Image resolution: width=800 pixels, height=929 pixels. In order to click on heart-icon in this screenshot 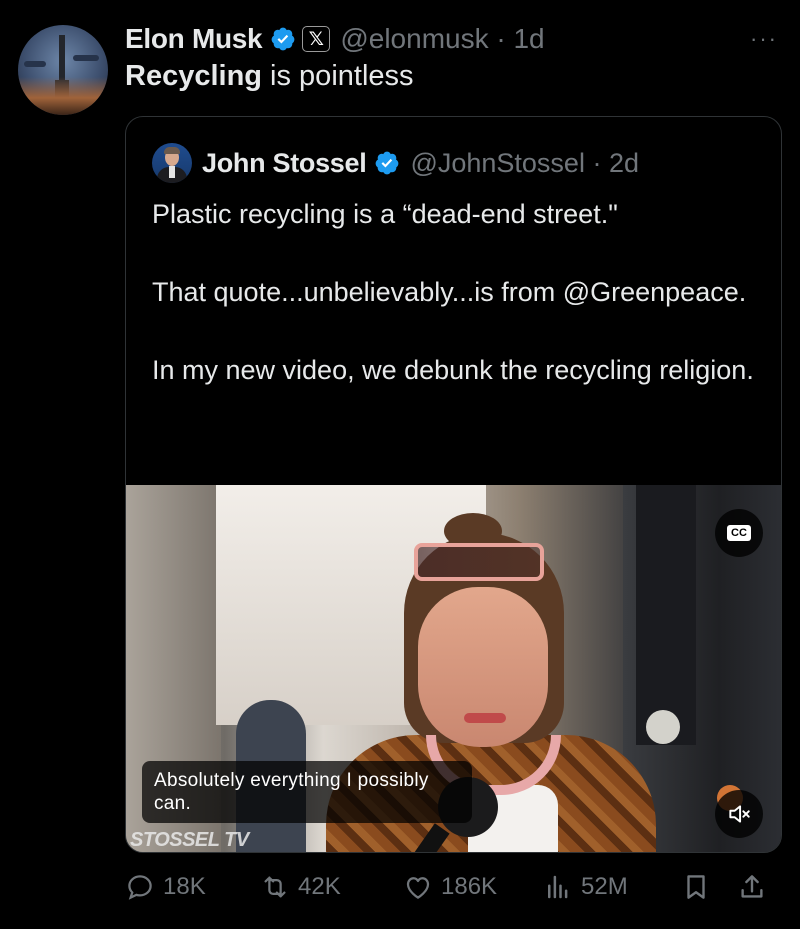, I will do `click(418, 888)`.